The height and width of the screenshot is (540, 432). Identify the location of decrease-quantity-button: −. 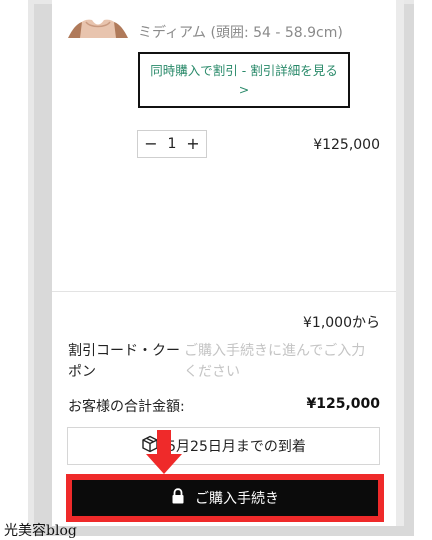
(151, 144).